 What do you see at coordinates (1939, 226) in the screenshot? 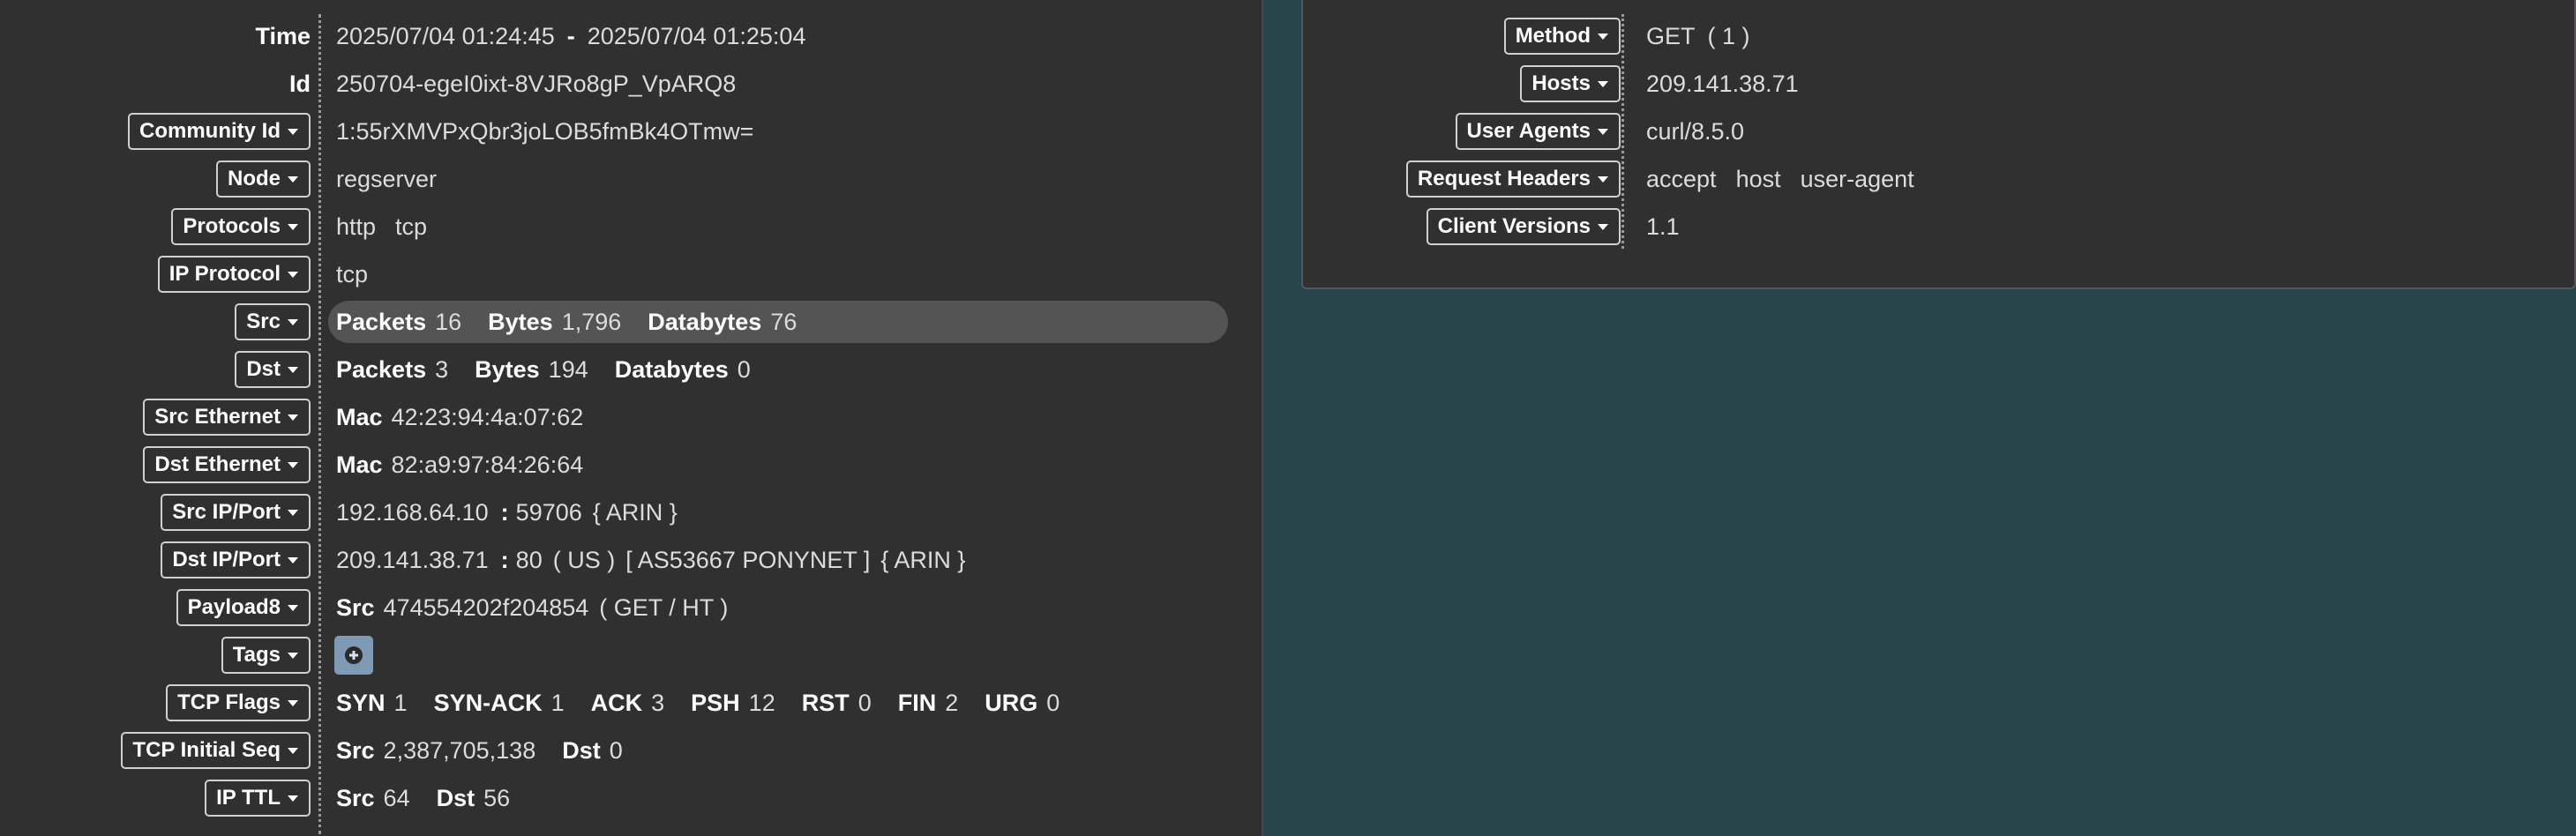
I see `client-versions-row: Client Versions 1.1` at bounding box center [1939, 226].